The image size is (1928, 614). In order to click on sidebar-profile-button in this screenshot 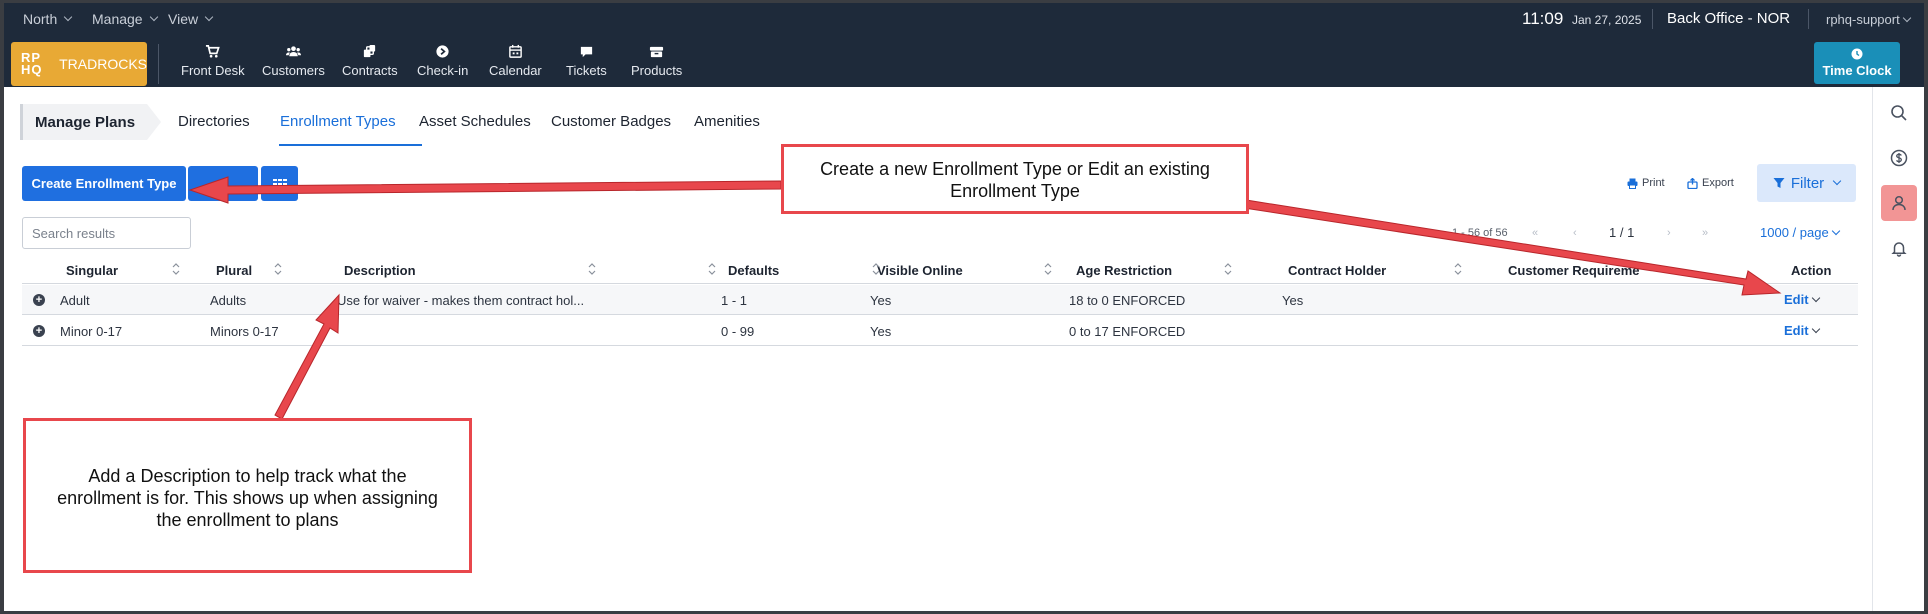, I will do `click(1899, 203)`.